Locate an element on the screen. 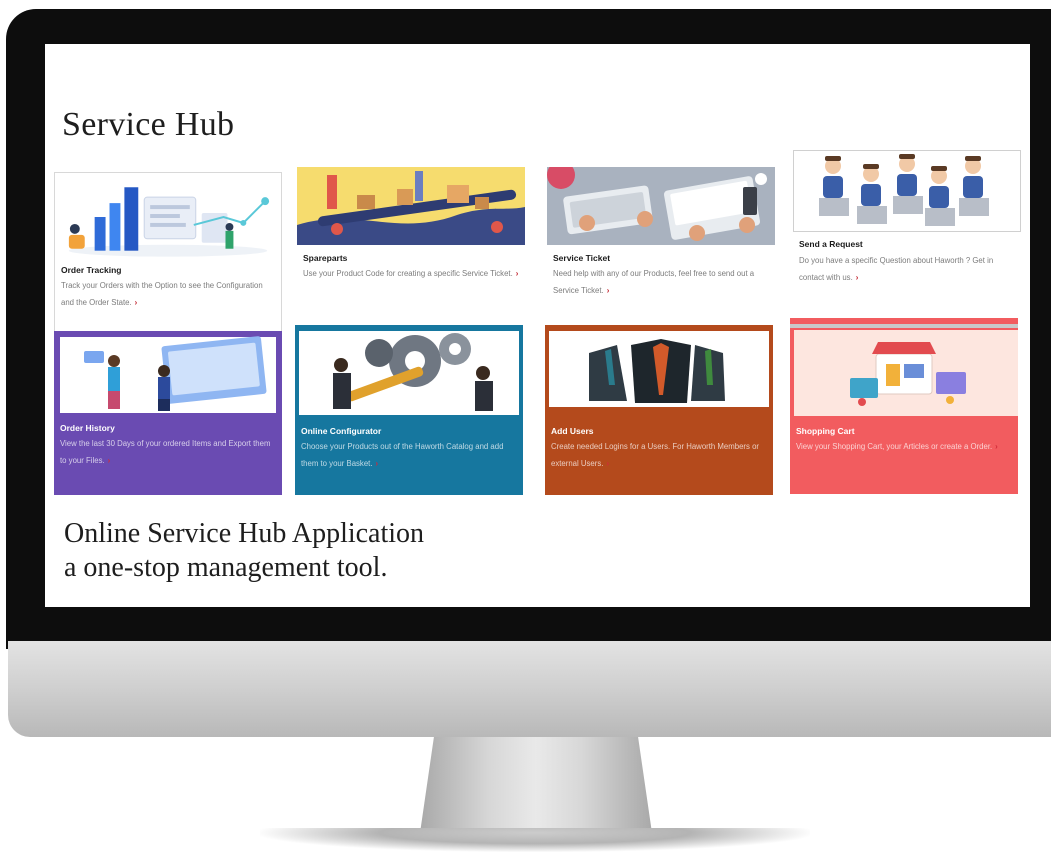  tagline-line-1: Online Service Hub Application is located at coordinates (244, 533).